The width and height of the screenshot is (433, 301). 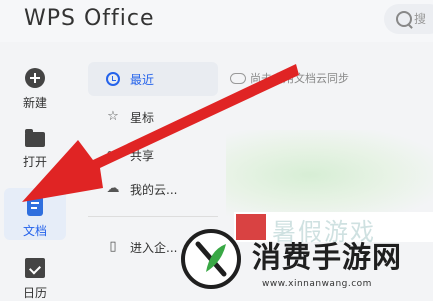 I want to click on watermark-logo-icon, so click(x=211, y=259).